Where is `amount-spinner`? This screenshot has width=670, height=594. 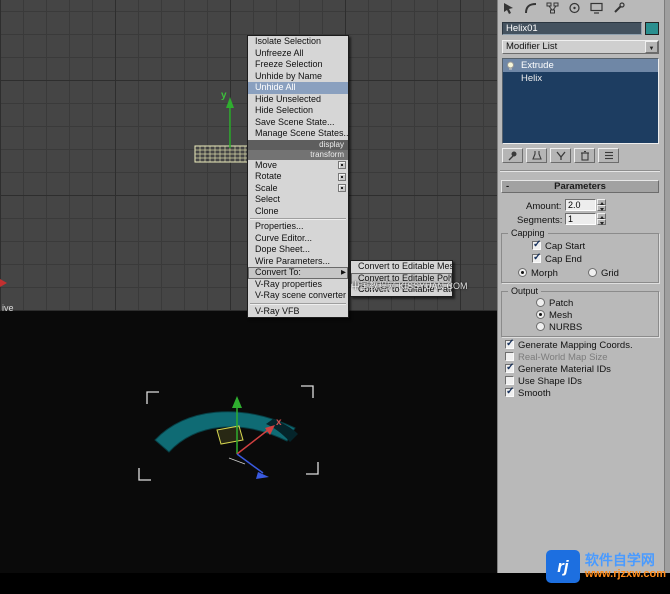 amount-spinner is located at coordinates (601, 205).